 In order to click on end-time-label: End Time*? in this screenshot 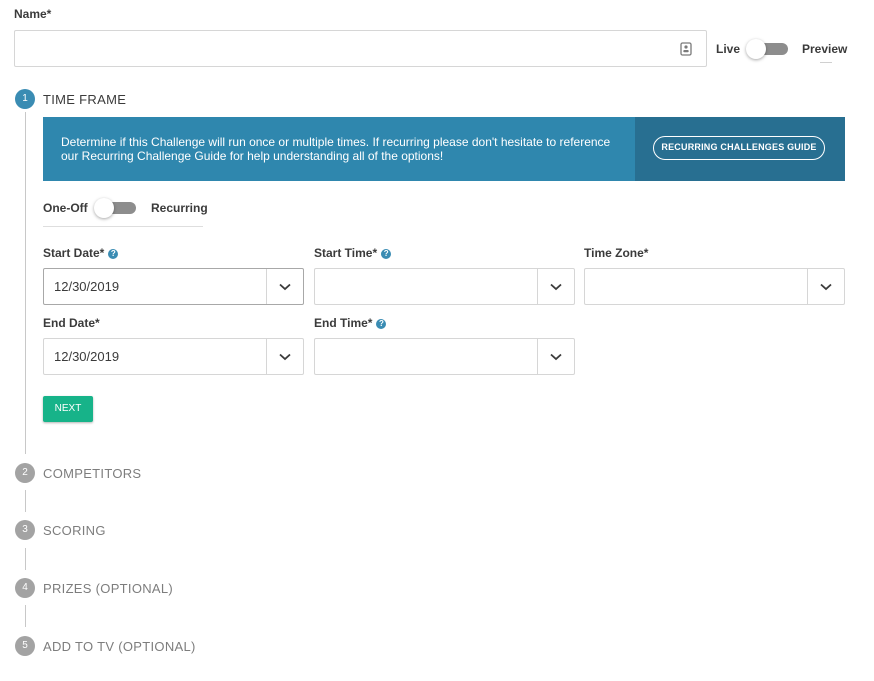, I will do `click(350, 323)`.